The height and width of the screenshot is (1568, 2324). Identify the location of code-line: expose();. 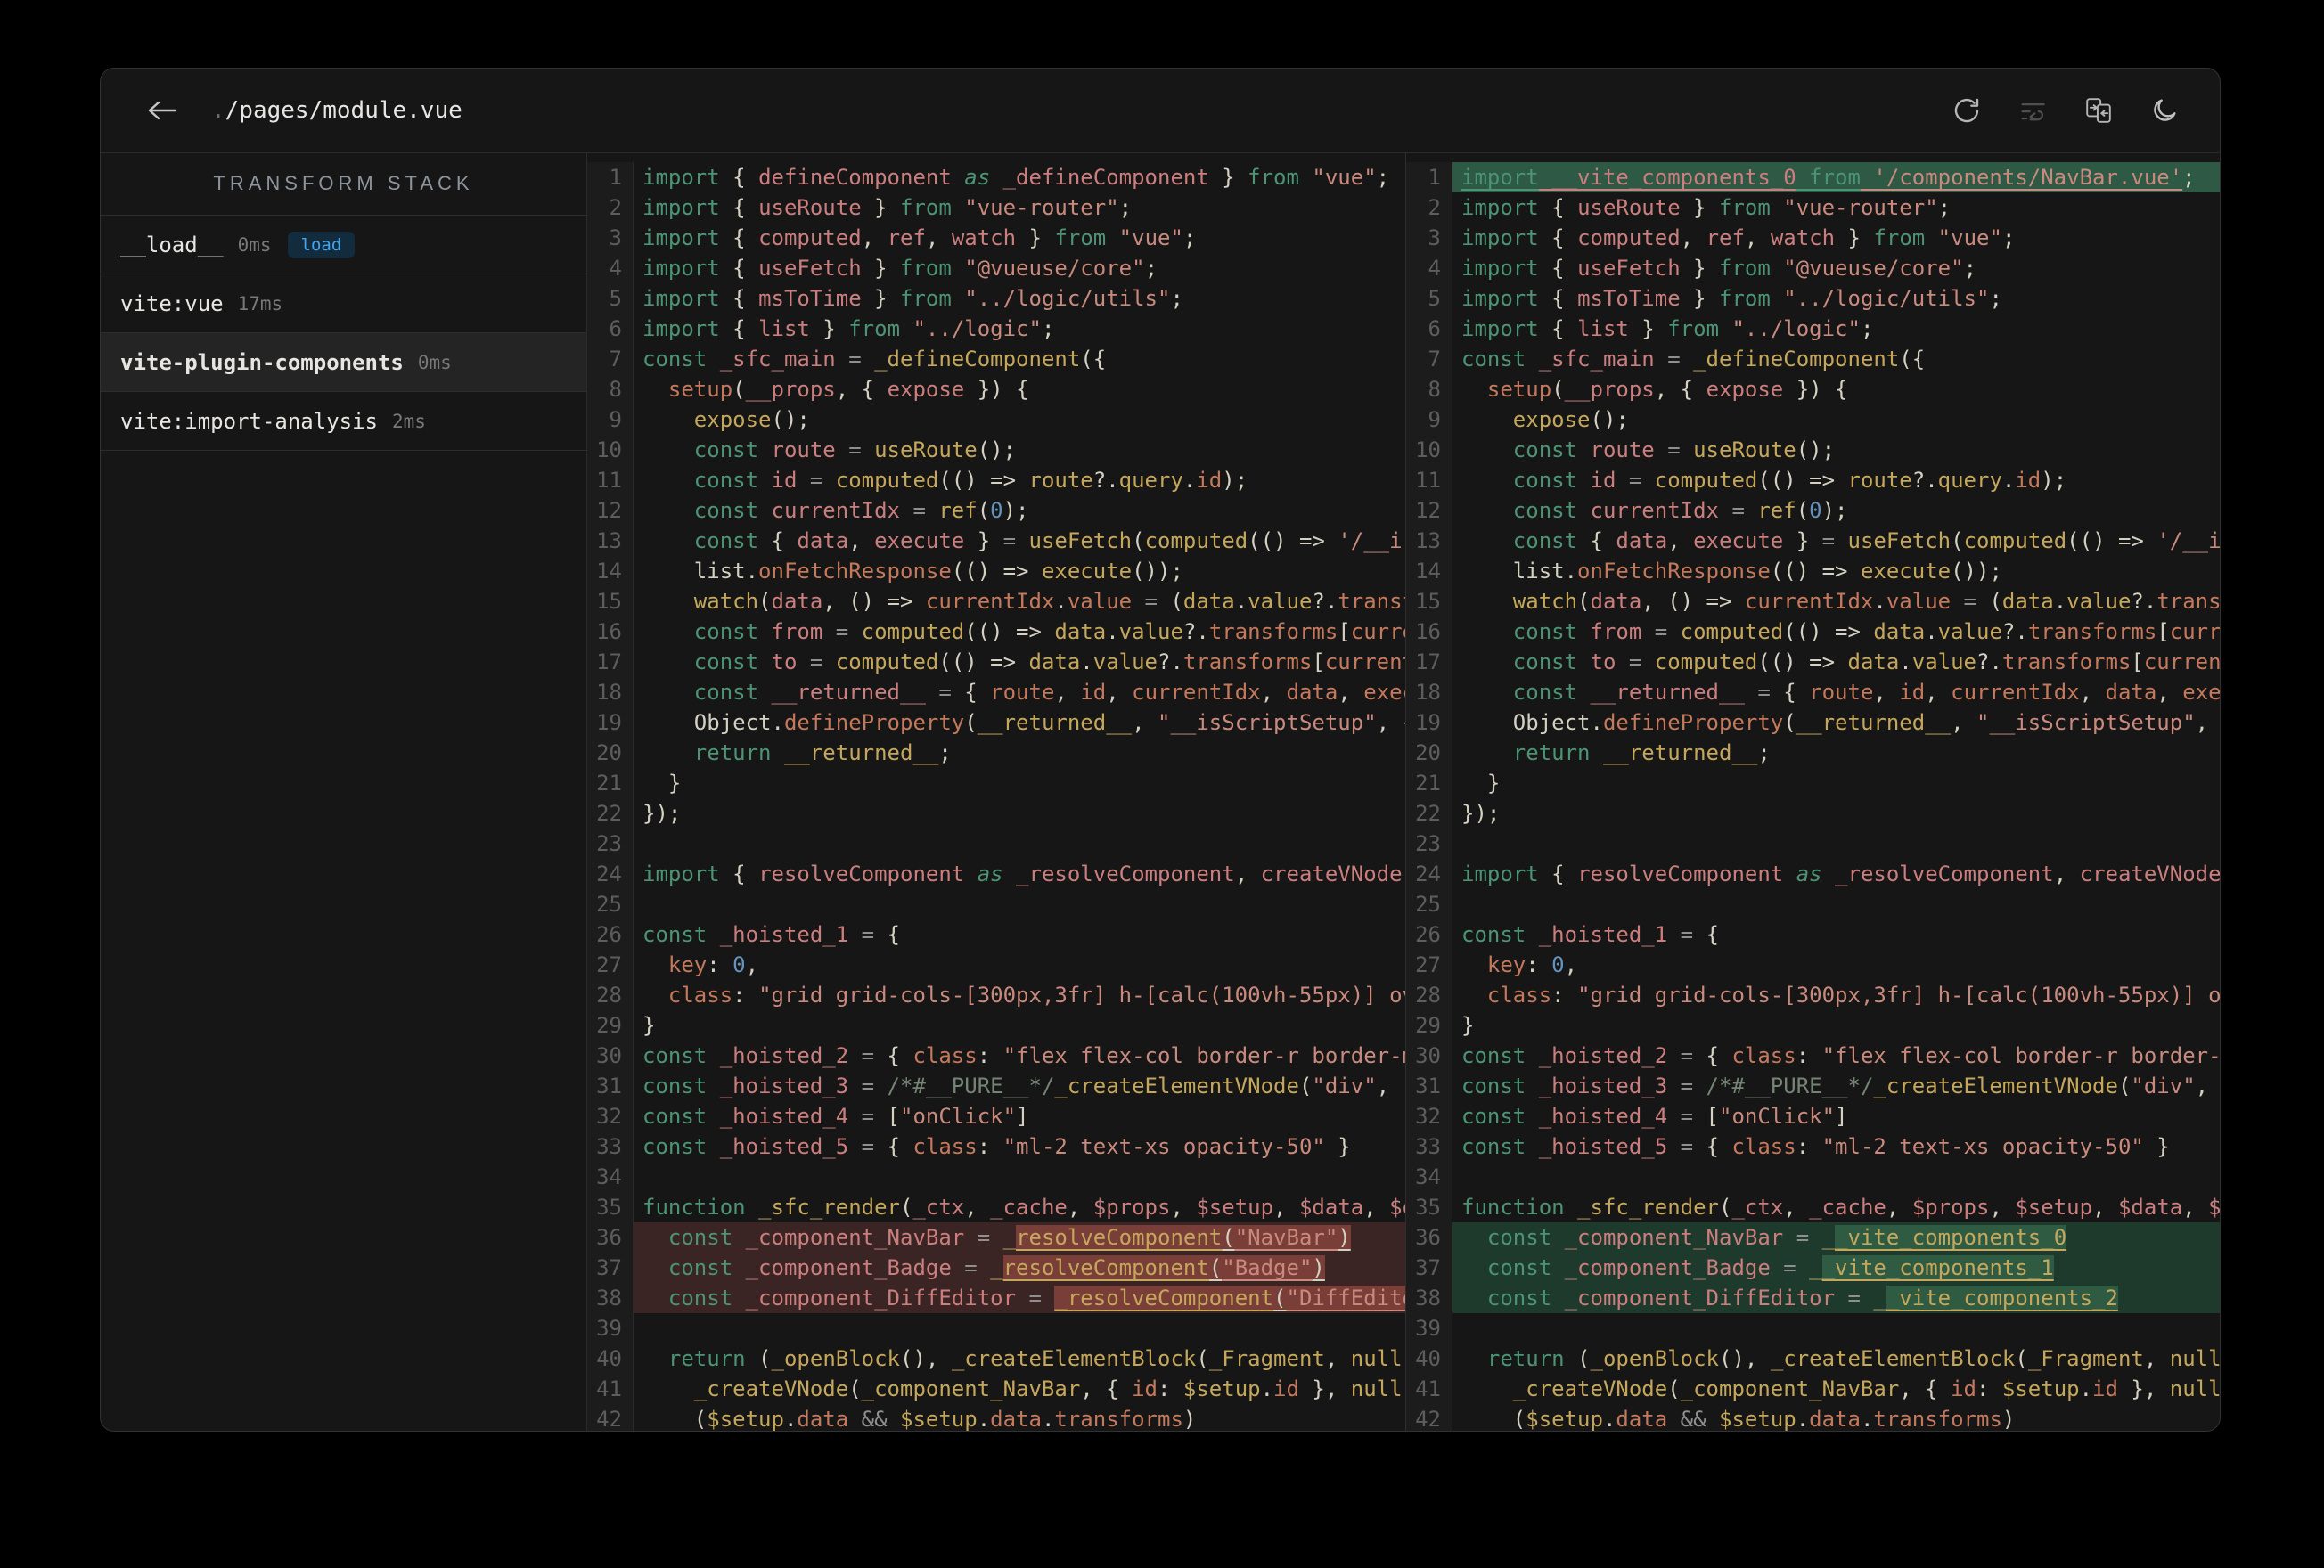
(751, 419).